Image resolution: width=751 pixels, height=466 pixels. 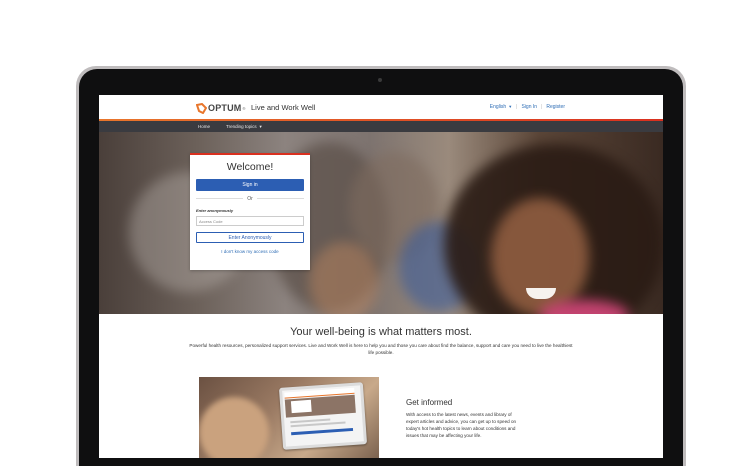 I want to click on feature-person, so click(x=234, y=427).